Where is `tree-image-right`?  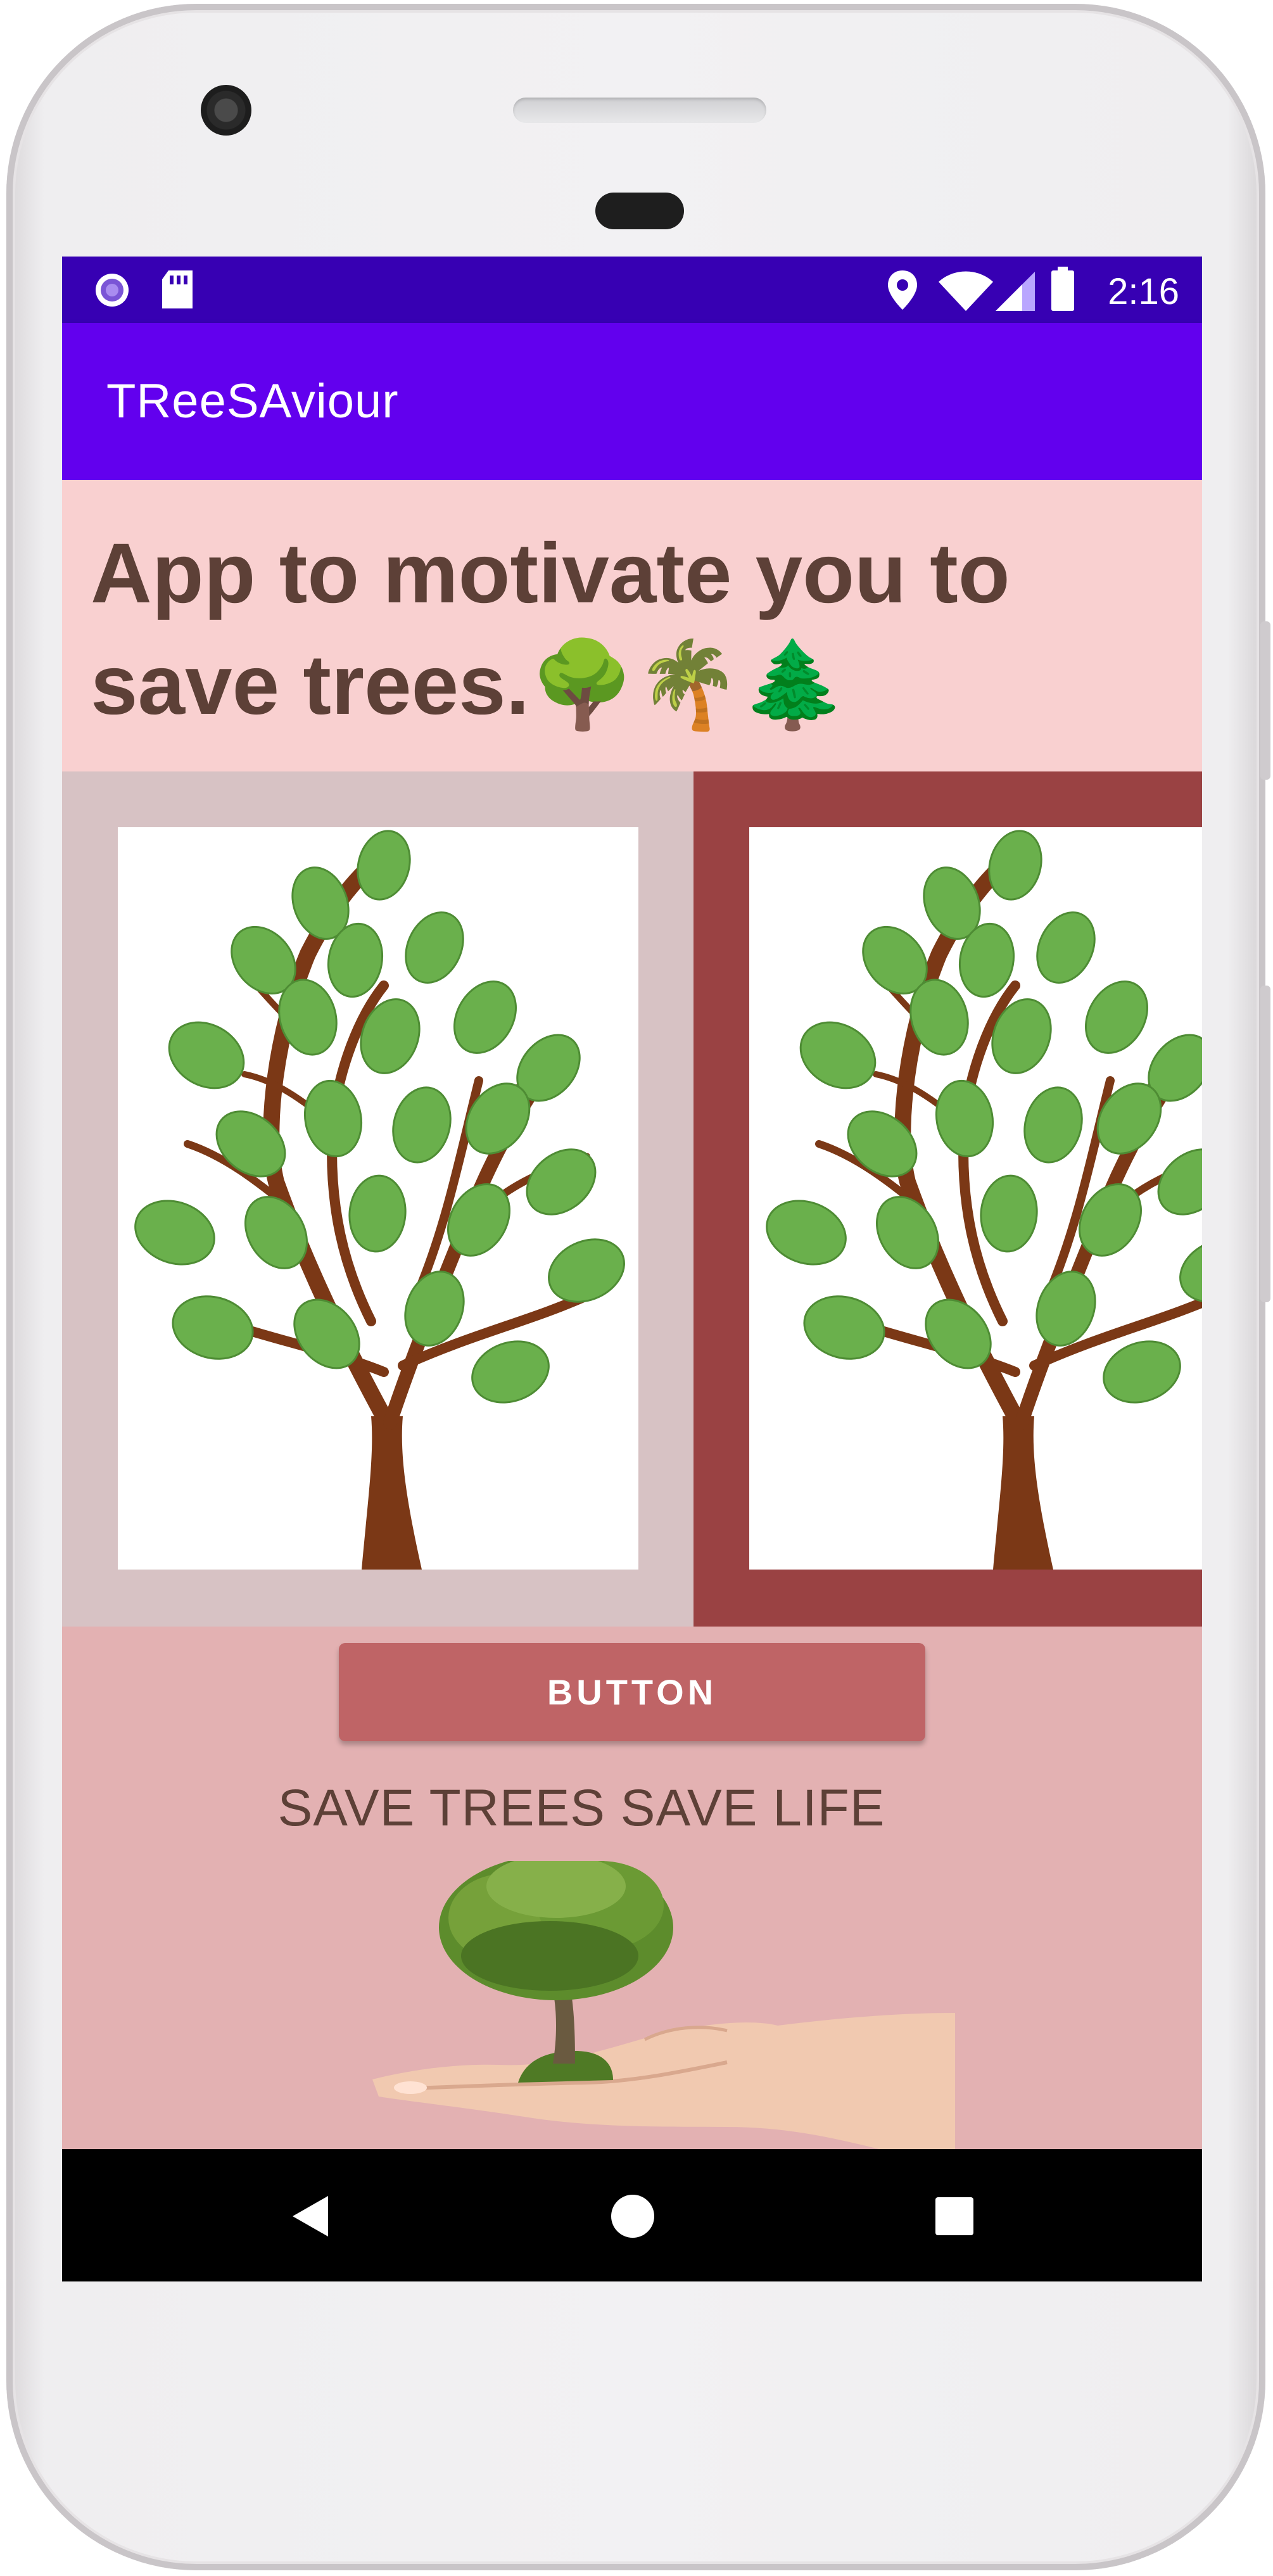 tree-image-right is located at coordinates (975, 1198).